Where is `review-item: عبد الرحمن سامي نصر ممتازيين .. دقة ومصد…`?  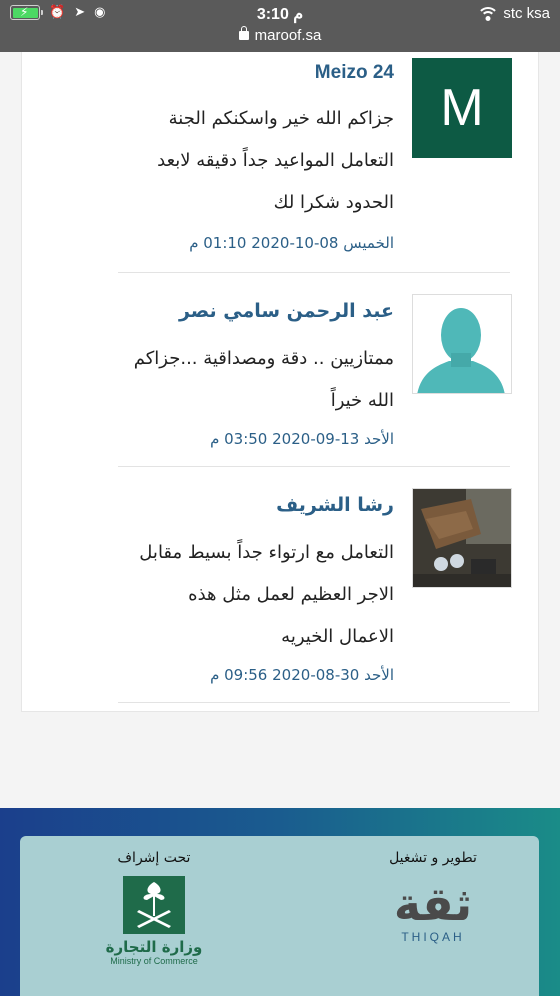
review-item: عبد الرحمن سامي نصر ممتازيين .. دقة ومصد… is located at coordinates (315, 379).